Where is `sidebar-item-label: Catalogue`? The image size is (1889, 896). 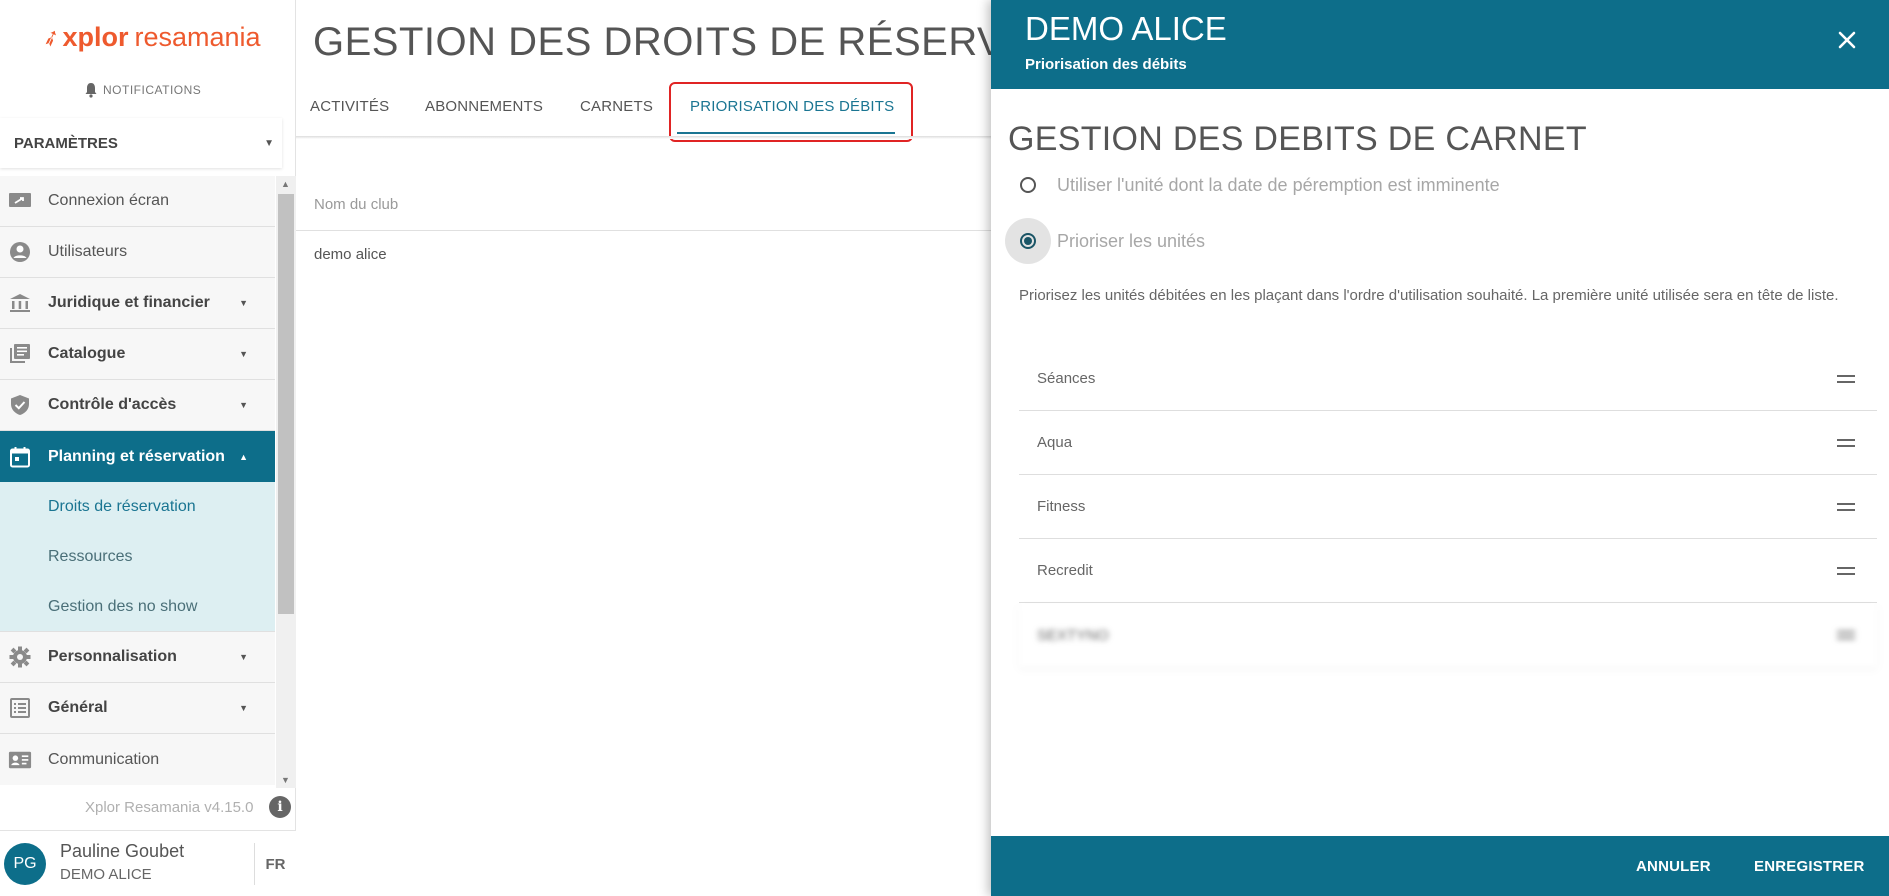 sidebar-item-label: Catalogue is located at coordinates (87, 353).